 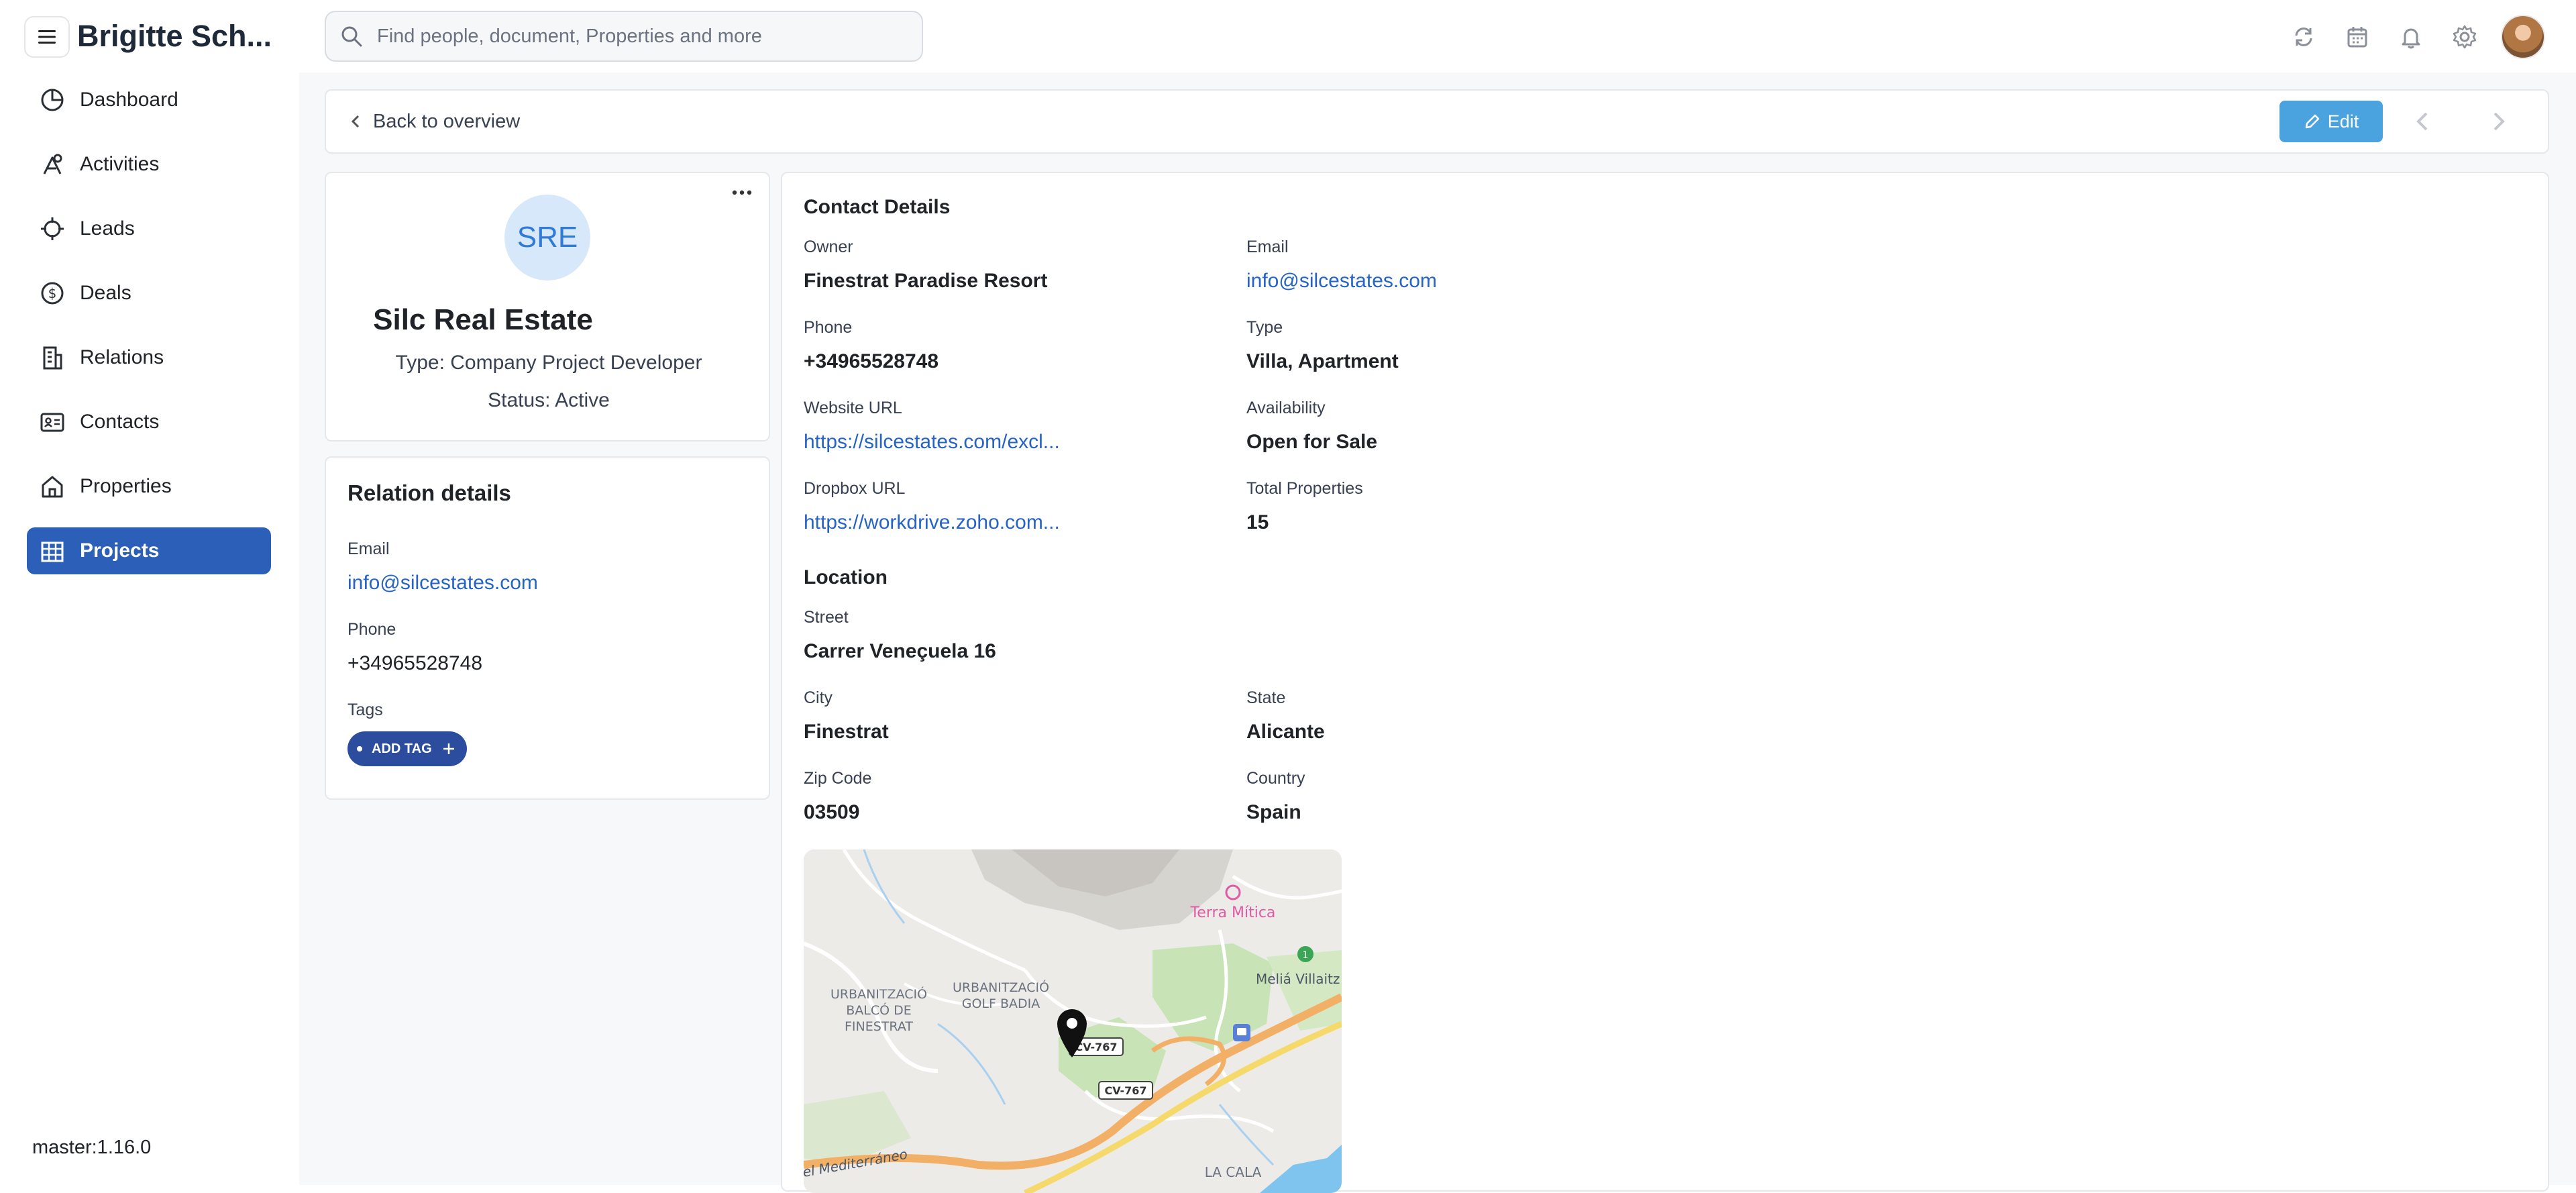 I want to click on map-label-road1: CV-767, so click(x=1096, y=1047).